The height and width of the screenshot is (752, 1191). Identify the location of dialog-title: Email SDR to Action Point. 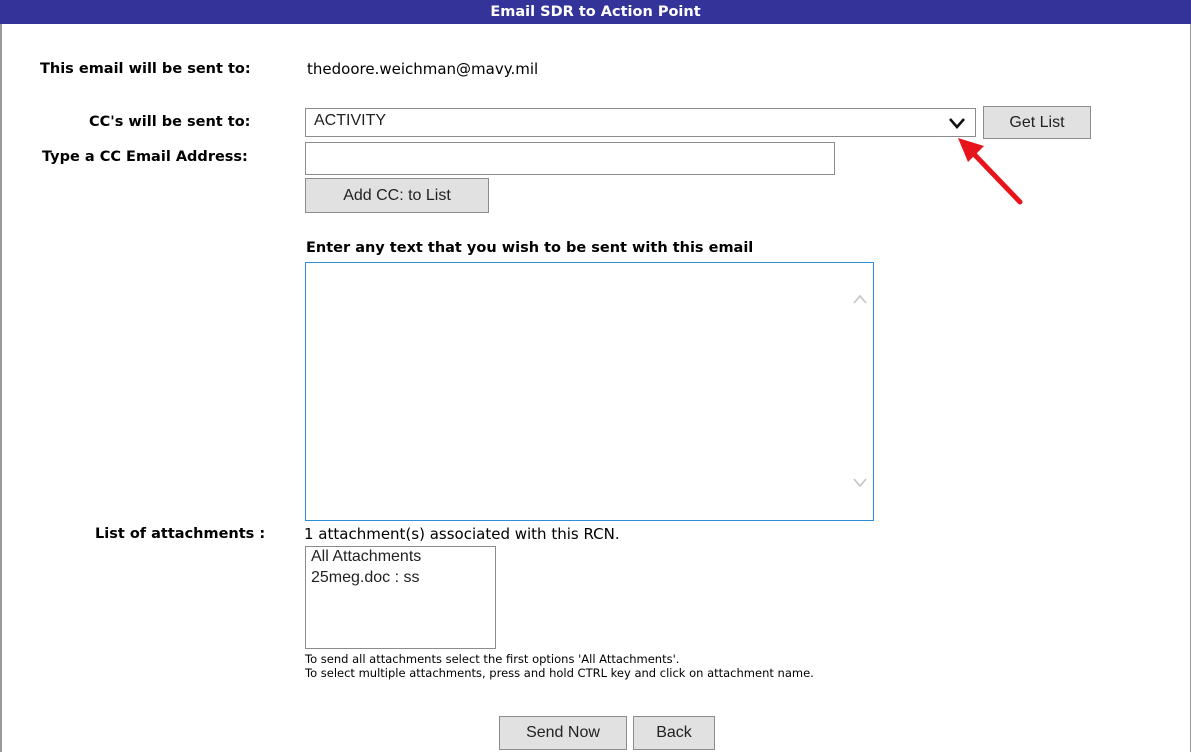
(595, 12).